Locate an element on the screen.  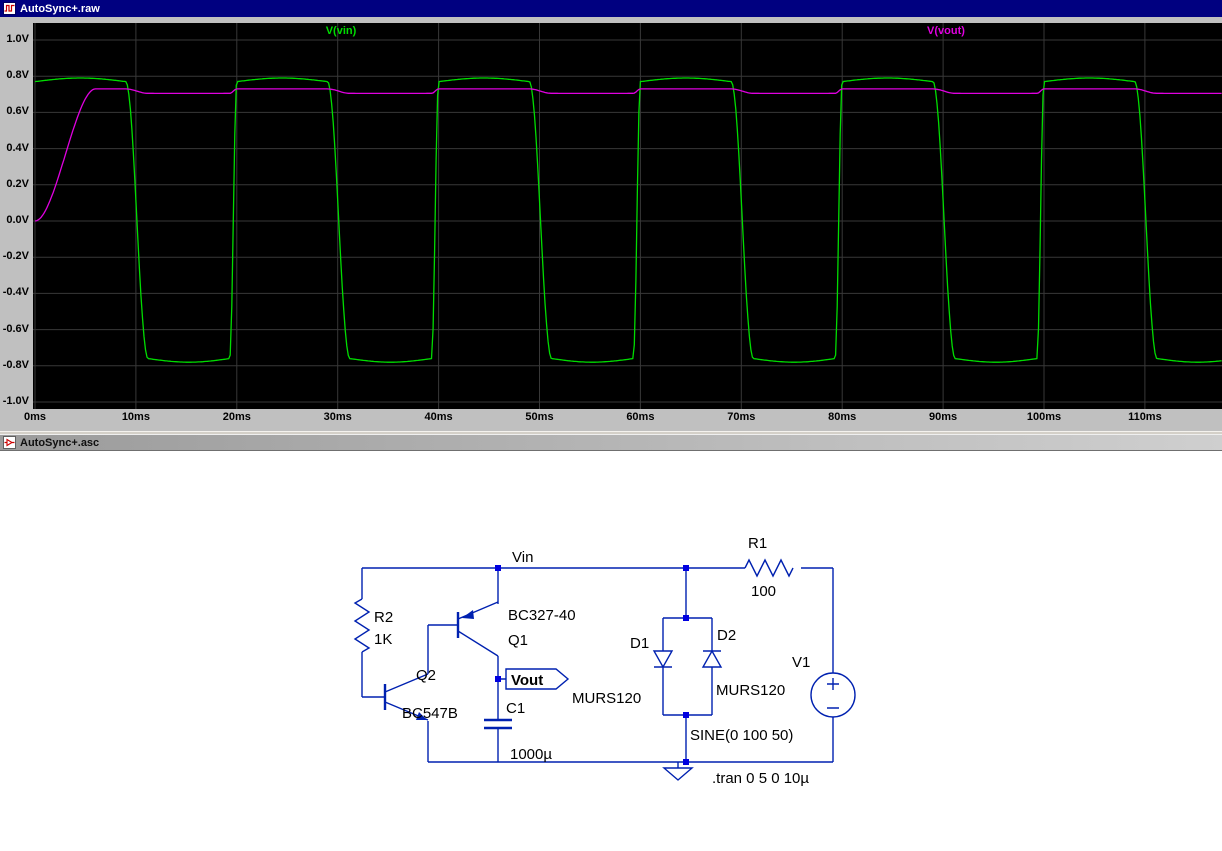
schematic-window-title: AutoSync+.asc is located at coordinates (60, 442).